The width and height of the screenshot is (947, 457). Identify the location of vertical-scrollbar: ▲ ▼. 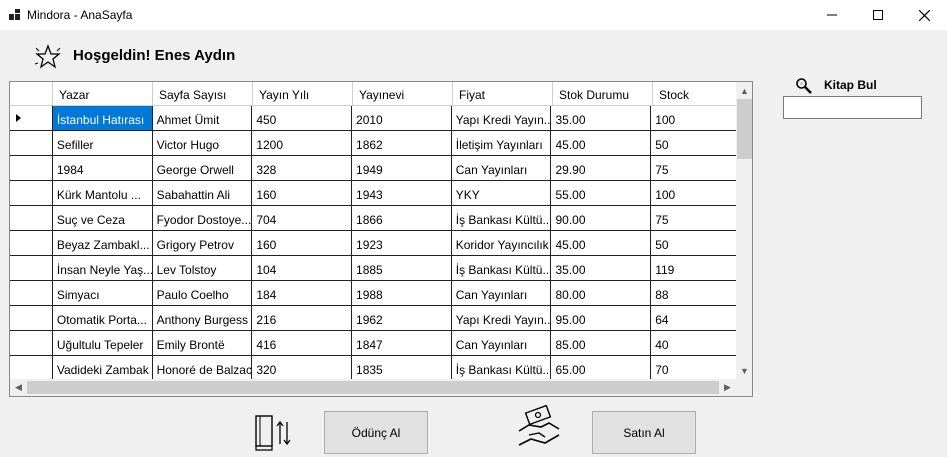
(744, 230).